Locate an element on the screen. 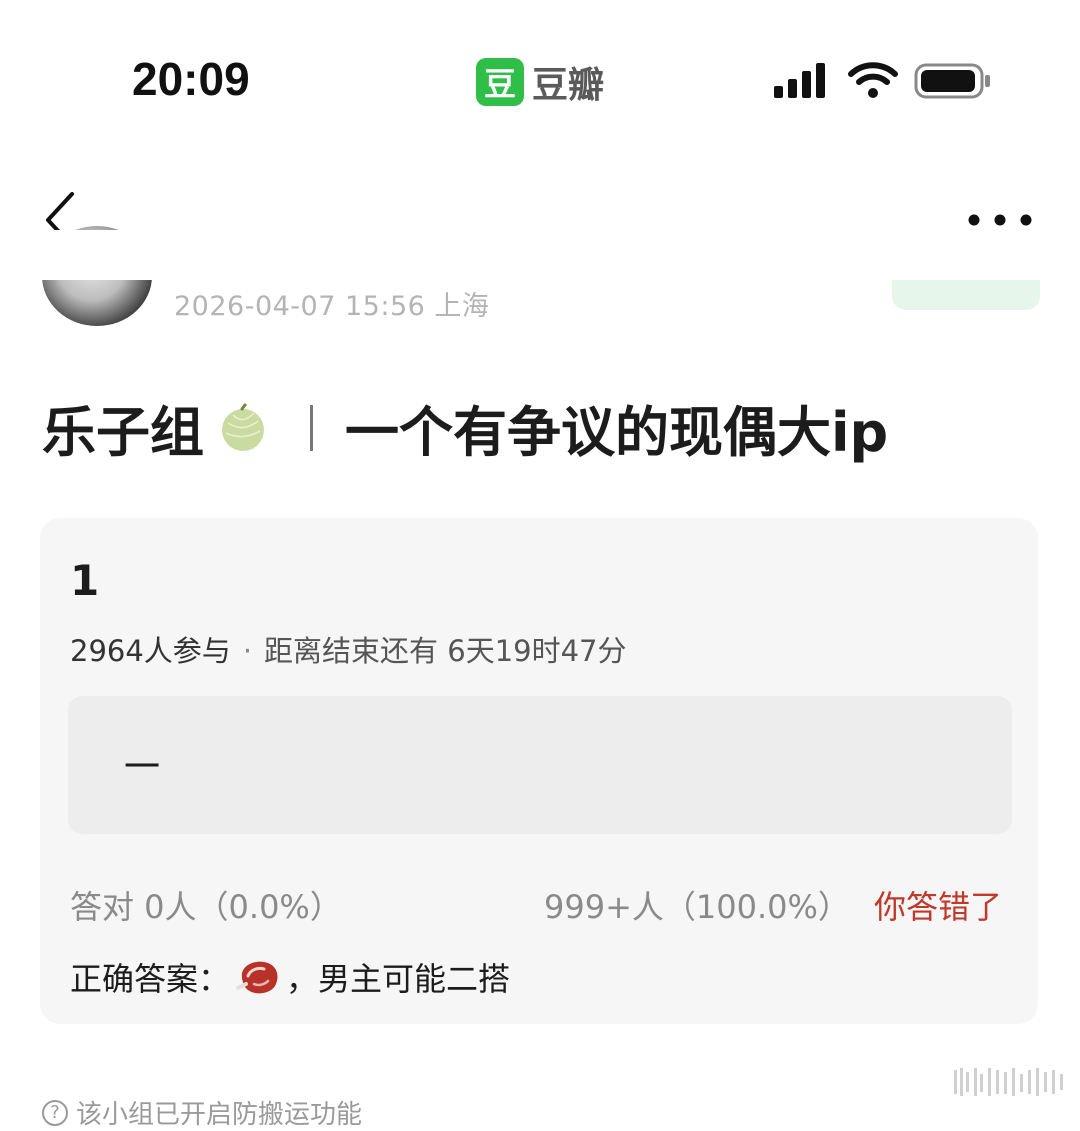 This screenshot has height=1131, width=1080. quiz-deadline: 距离结束还有 6天19时47分 is located at coordinates (445, 651).